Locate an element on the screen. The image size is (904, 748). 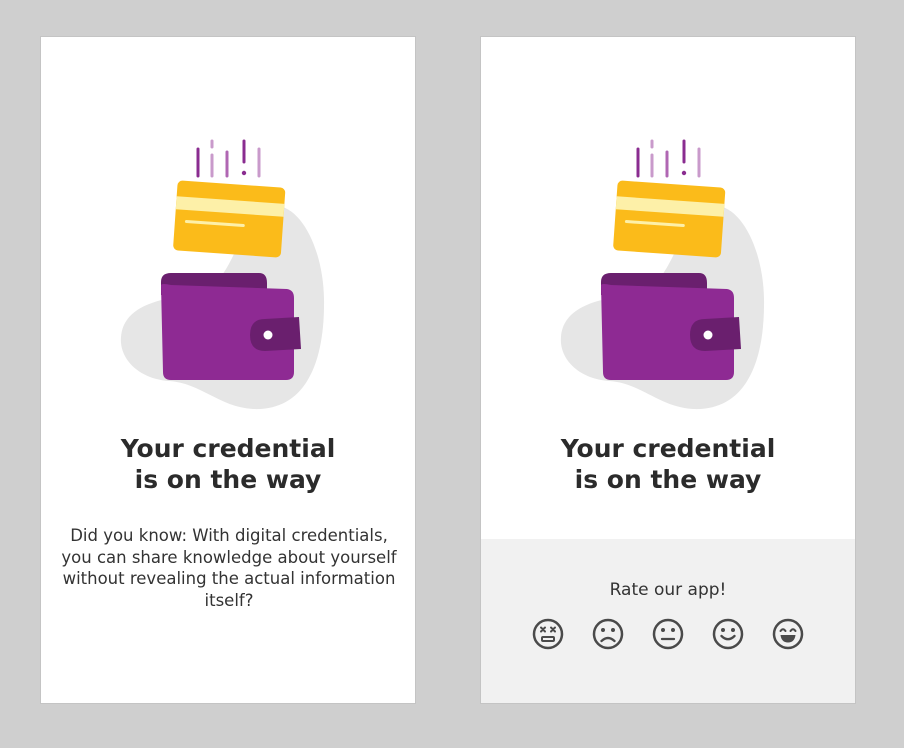
rating-panel: Rate our app! is located at coordinates (668, 621).